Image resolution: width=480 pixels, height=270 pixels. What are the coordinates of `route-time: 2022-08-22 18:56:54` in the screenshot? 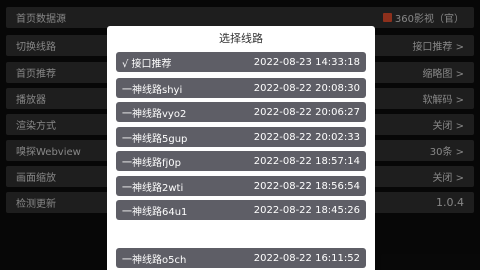 It's located at (306, 186).